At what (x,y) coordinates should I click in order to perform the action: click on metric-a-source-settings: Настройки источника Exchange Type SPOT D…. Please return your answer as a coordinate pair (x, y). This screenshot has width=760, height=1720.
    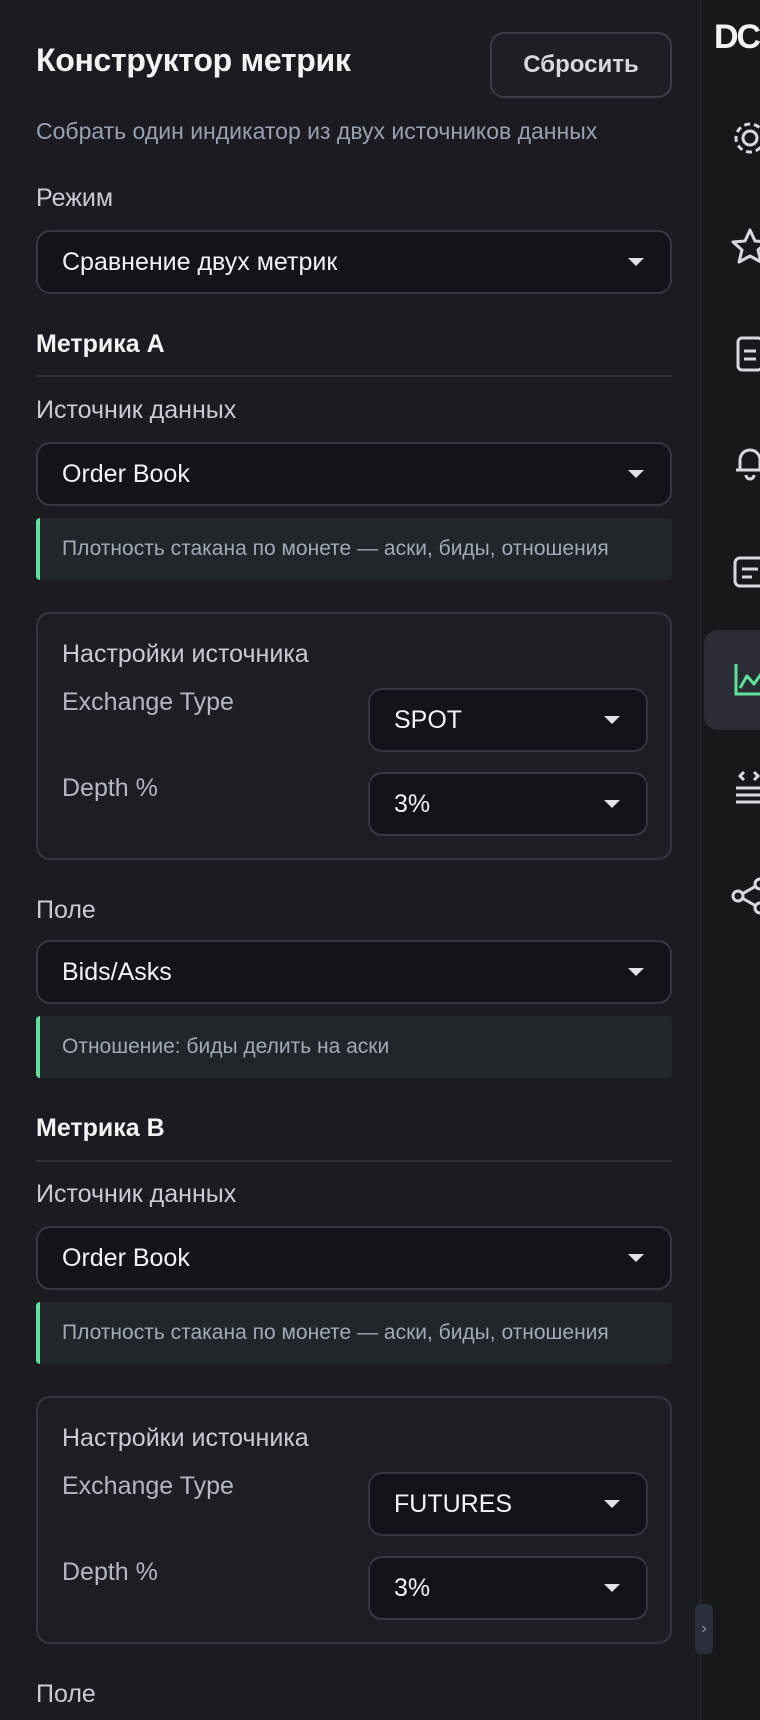
    Looking at the image, I should click on (354, 736).